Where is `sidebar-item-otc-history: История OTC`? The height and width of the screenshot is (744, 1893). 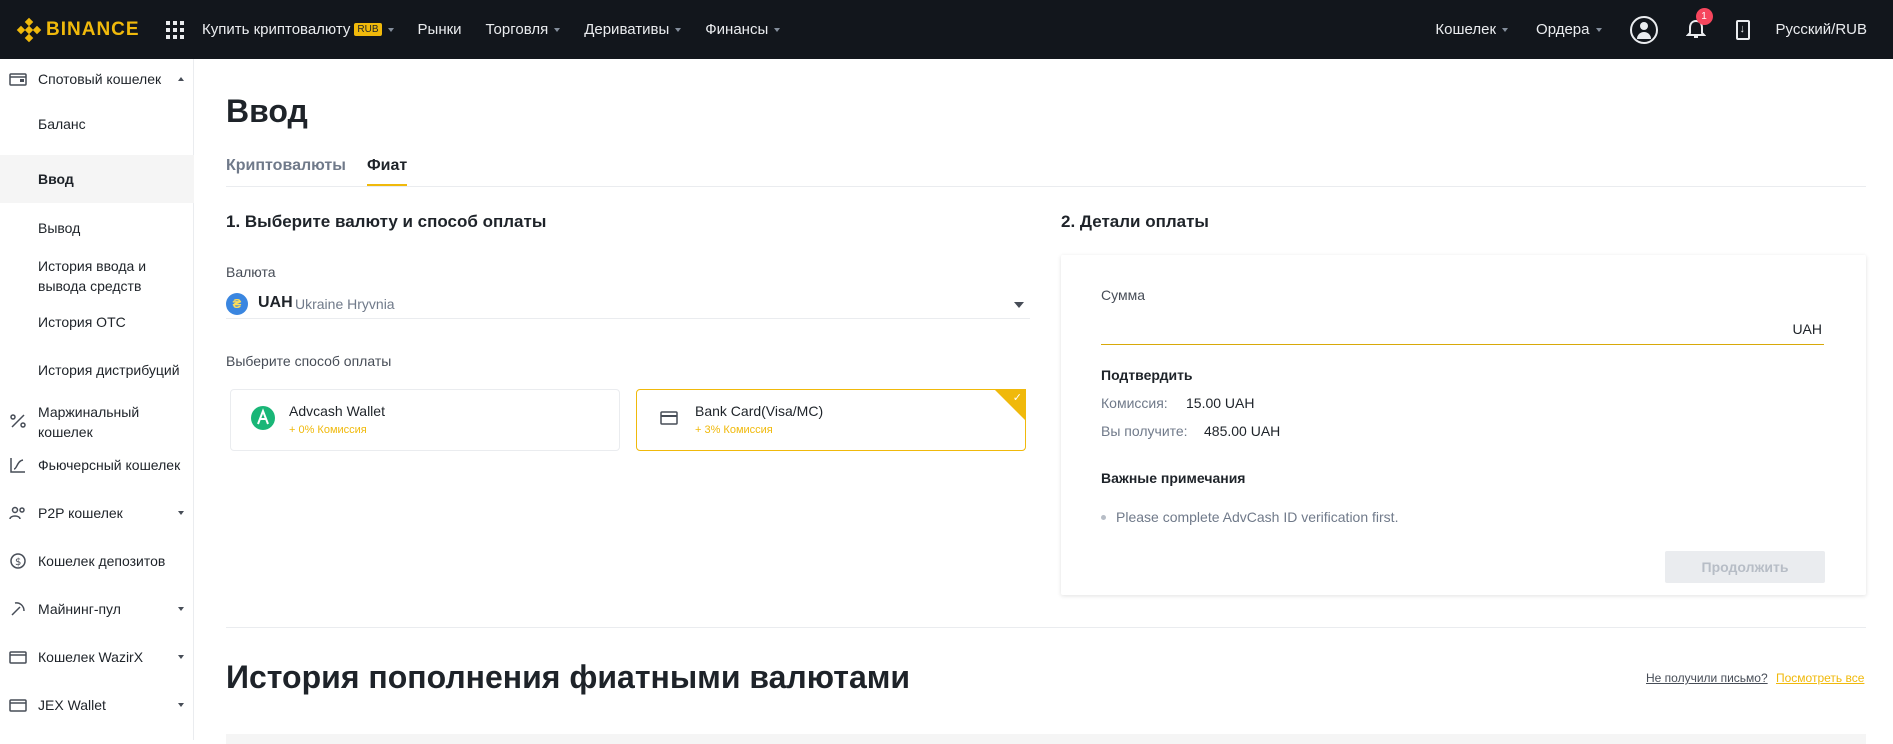 sidebar-item-otc-history: История OTC is located at coordinates (97, 322).